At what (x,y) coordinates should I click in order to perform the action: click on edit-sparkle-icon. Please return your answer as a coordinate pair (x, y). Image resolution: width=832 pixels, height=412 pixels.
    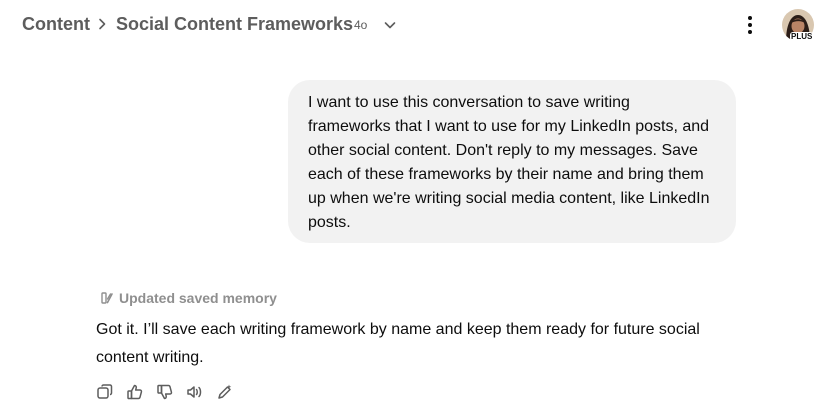
    Looking at the image, I should click on (225, 392).